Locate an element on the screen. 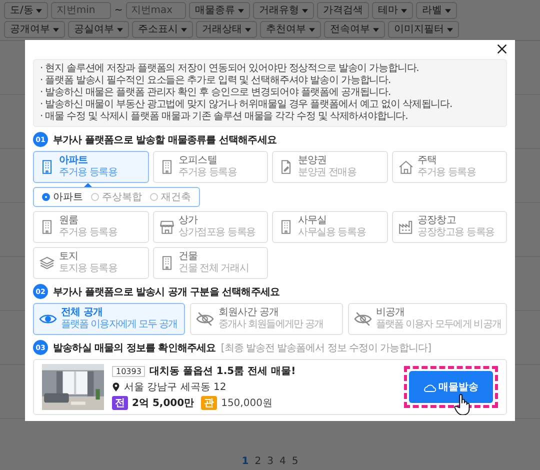  card-subtitle: 플랫폼 이용자에게 모두 공개 is located at coordinates (119, 325).